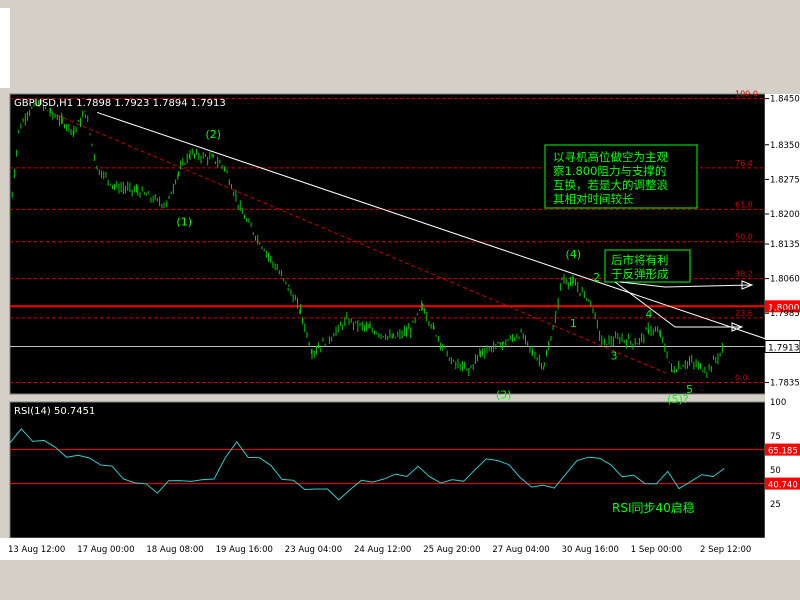  I want to click on wave-label-1: (2), so click(213, 134).